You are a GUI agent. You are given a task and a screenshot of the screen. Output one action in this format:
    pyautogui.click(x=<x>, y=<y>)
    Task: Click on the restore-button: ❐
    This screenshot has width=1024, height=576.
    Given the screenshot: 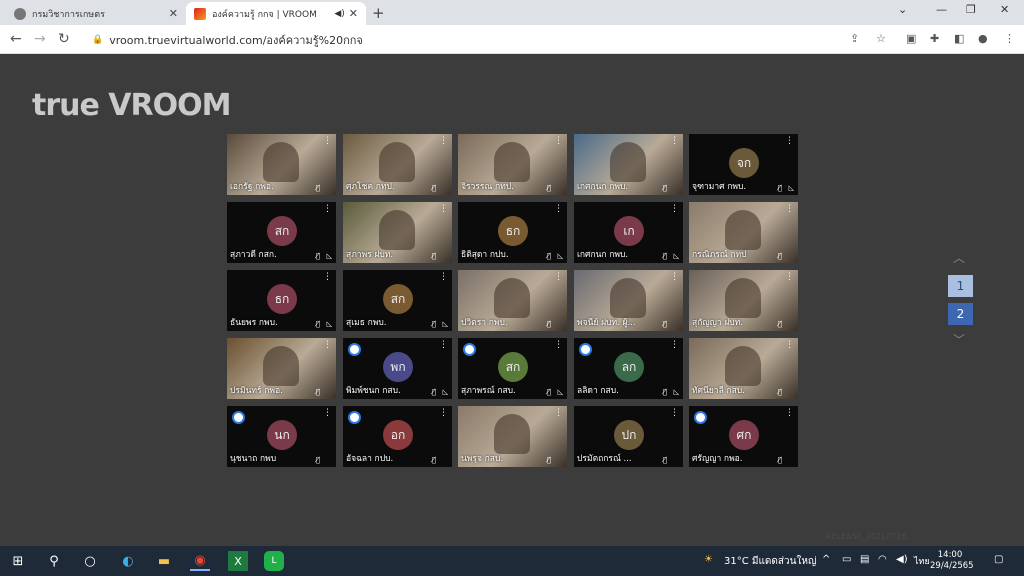 What is the action you would take?
    pyautogui.click(x=971, y=9)
    